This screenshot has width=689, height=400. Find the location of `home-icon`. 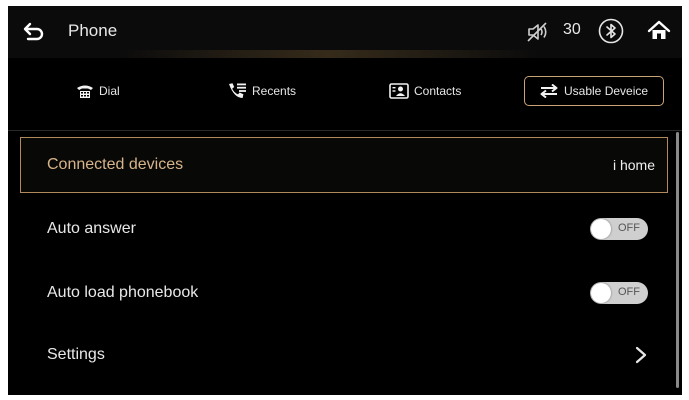

home-icon is located at coordinates (659, 29).